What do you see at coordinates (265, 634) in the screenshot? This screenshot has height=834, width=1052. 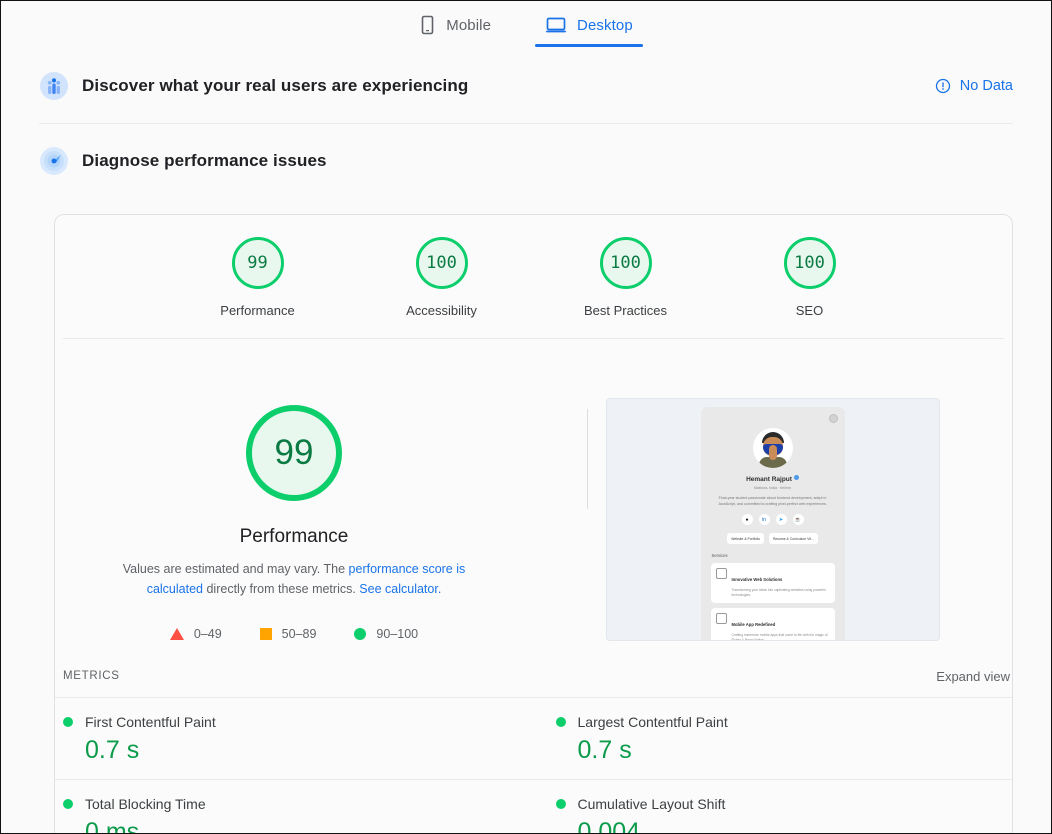 I see `square-icon` at bounding box center [265, 634].